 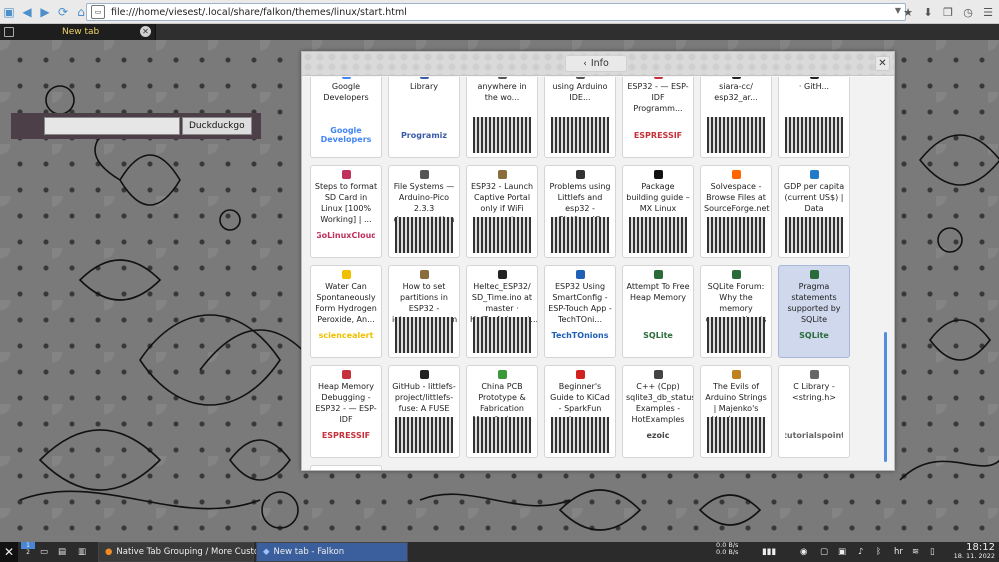 What do you see at coordinates (346, 335) in the screenshot?
I see `card-thumbnail: sciencealert` at bounding box center [346, 335].